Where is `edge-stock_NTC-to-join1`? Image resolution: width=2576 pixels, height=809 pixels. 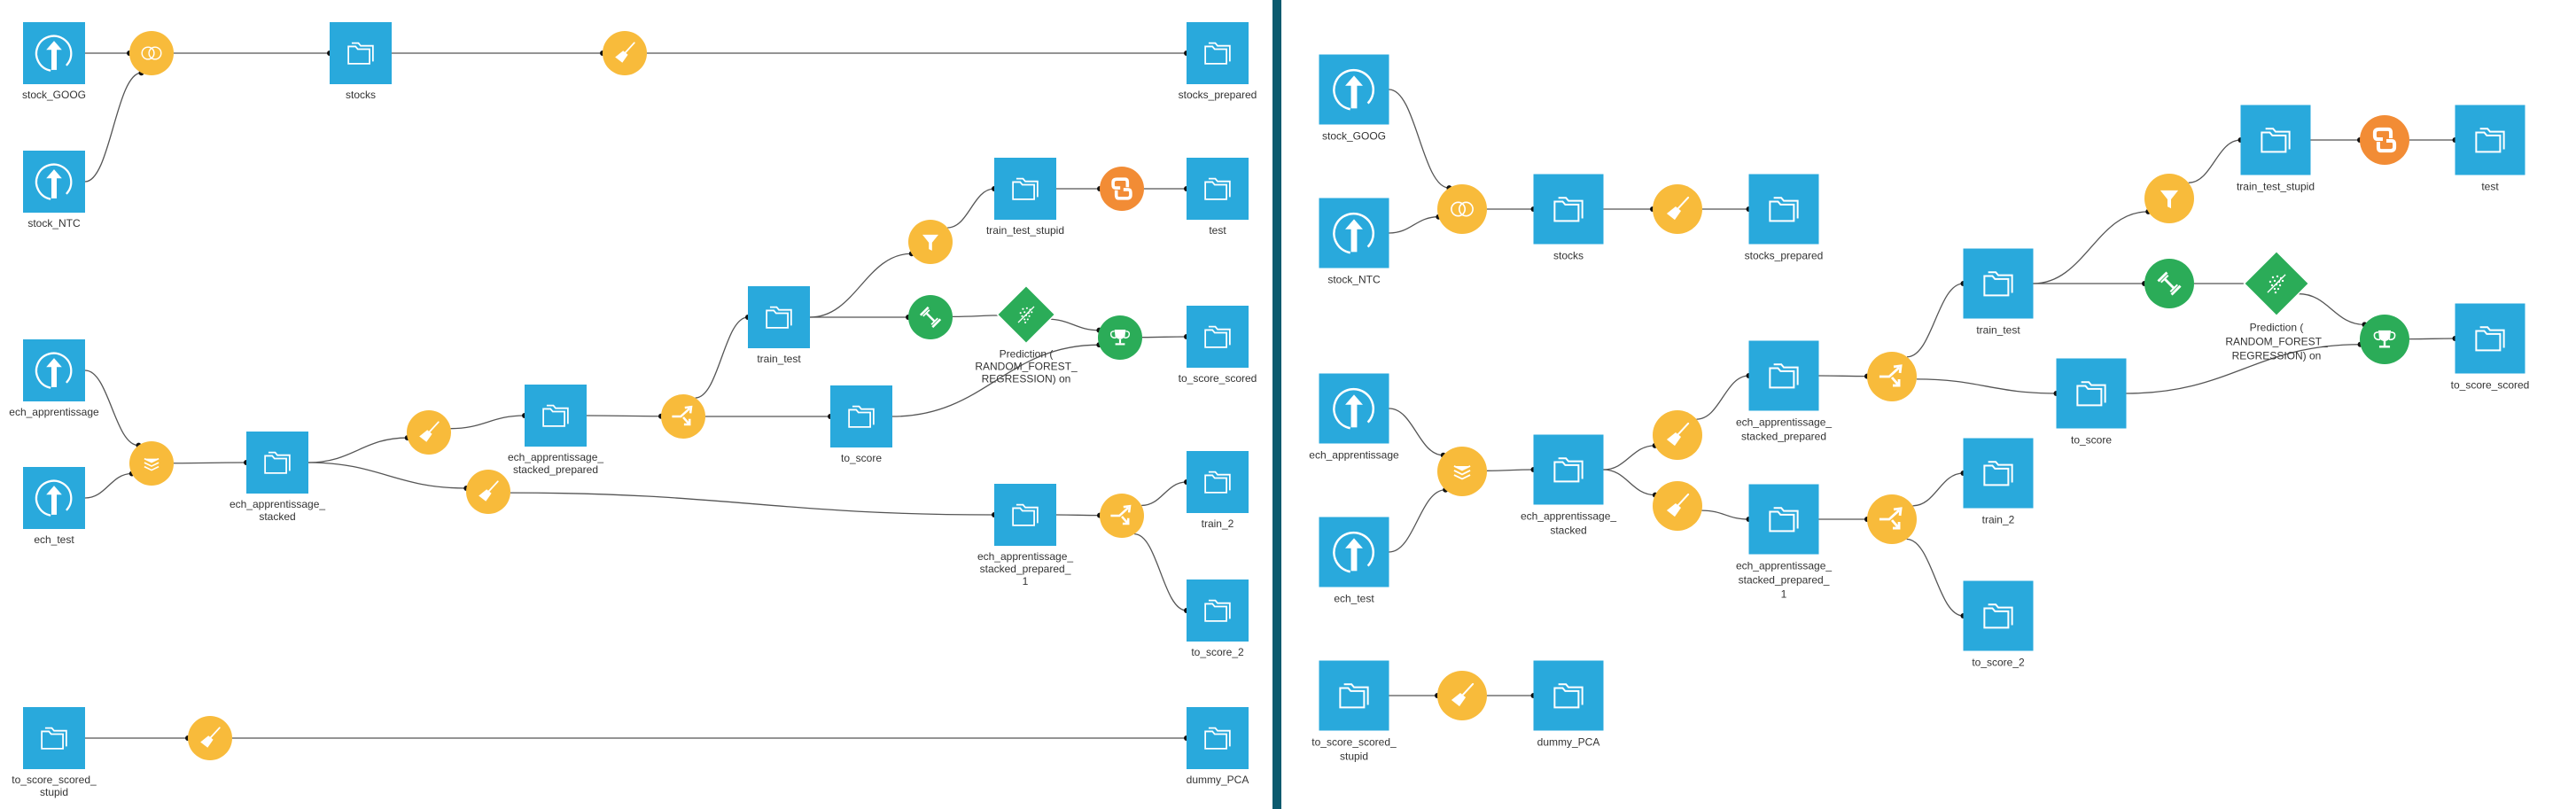 edge-stock_NTC-to-join1 is located at coordinates (1414, 225).